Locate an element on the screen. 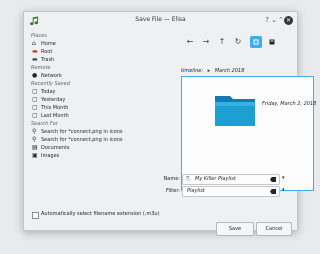  icon-view-icon is located at coordinates (256, 42).